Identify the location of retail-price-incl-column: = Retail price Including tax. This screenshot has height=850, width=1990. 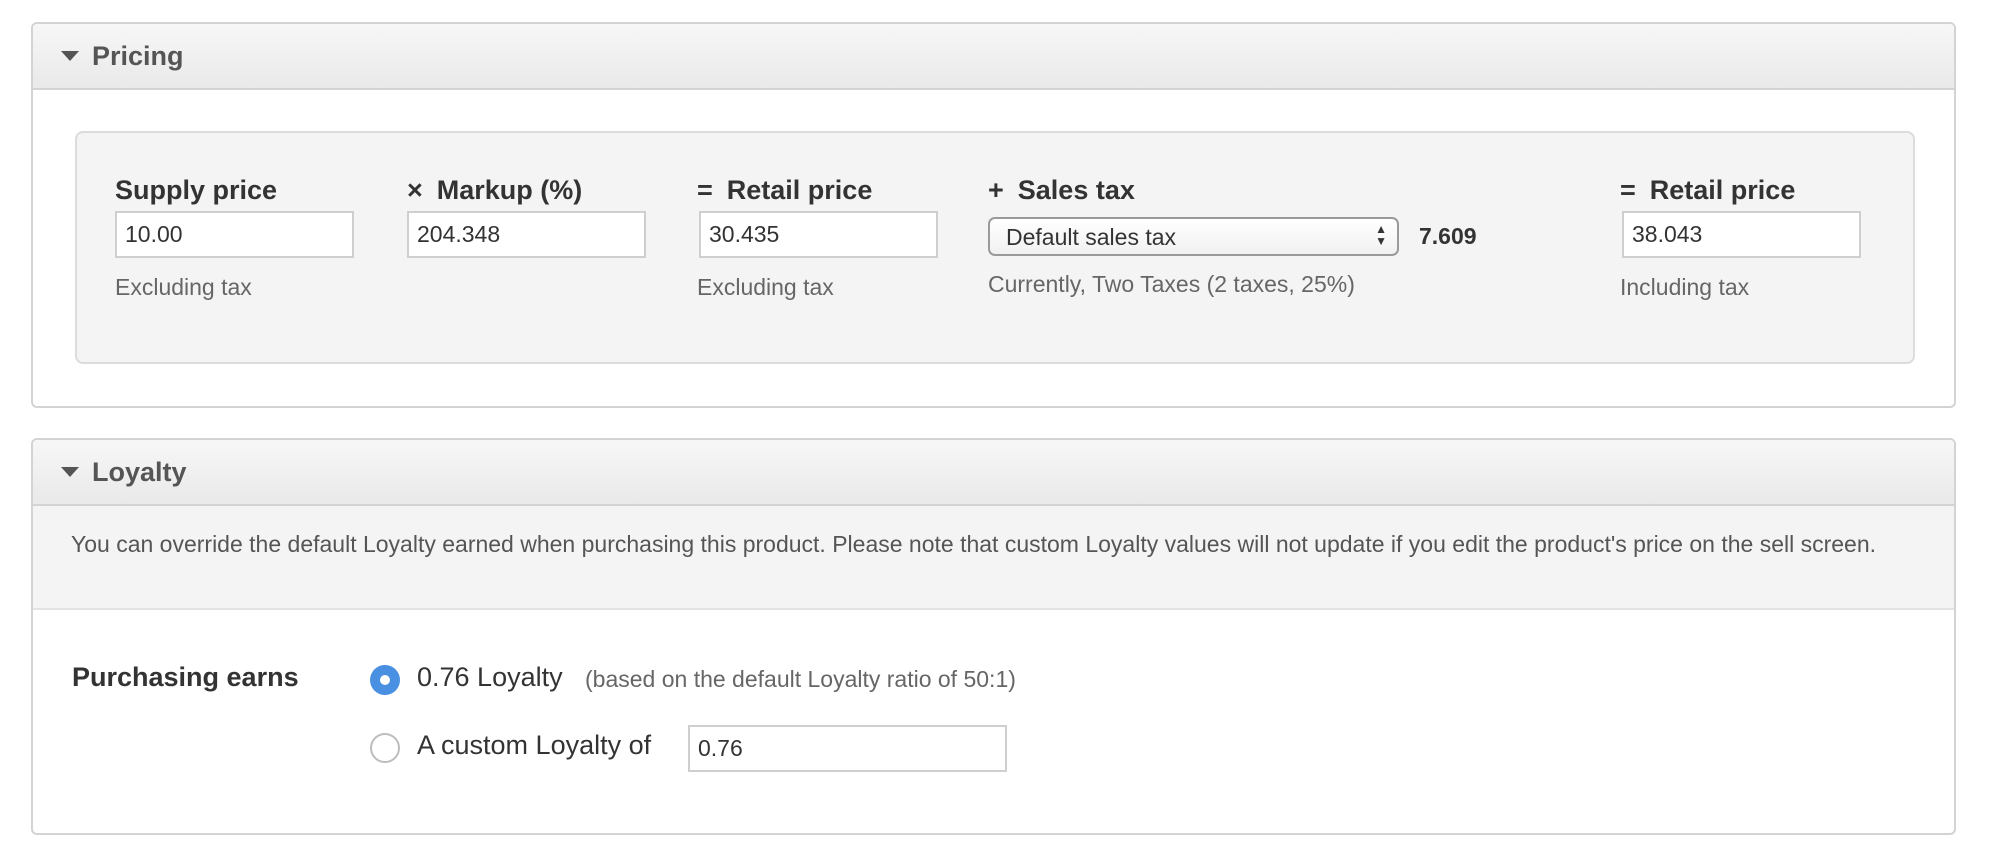
(1740, 238).